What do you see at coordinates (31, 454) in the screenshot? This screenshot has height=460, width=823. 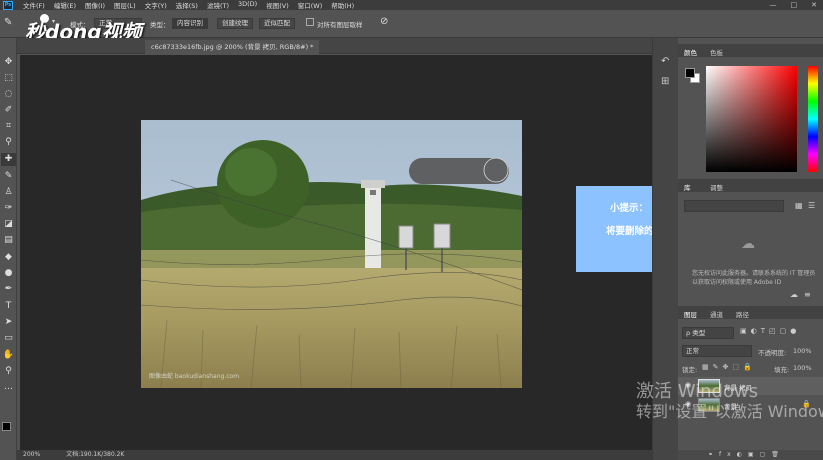 I see `zoom-level: 200%` at bounding box center [31, 454].